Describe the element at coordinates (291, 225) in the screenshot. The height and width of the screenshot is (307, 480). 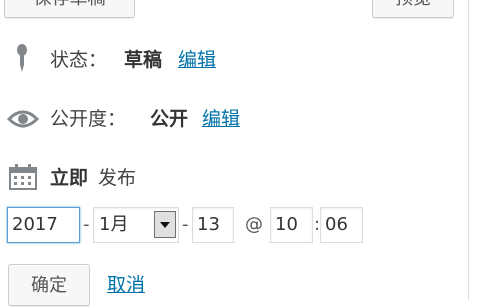
I see `hour-input: 10` at that location.